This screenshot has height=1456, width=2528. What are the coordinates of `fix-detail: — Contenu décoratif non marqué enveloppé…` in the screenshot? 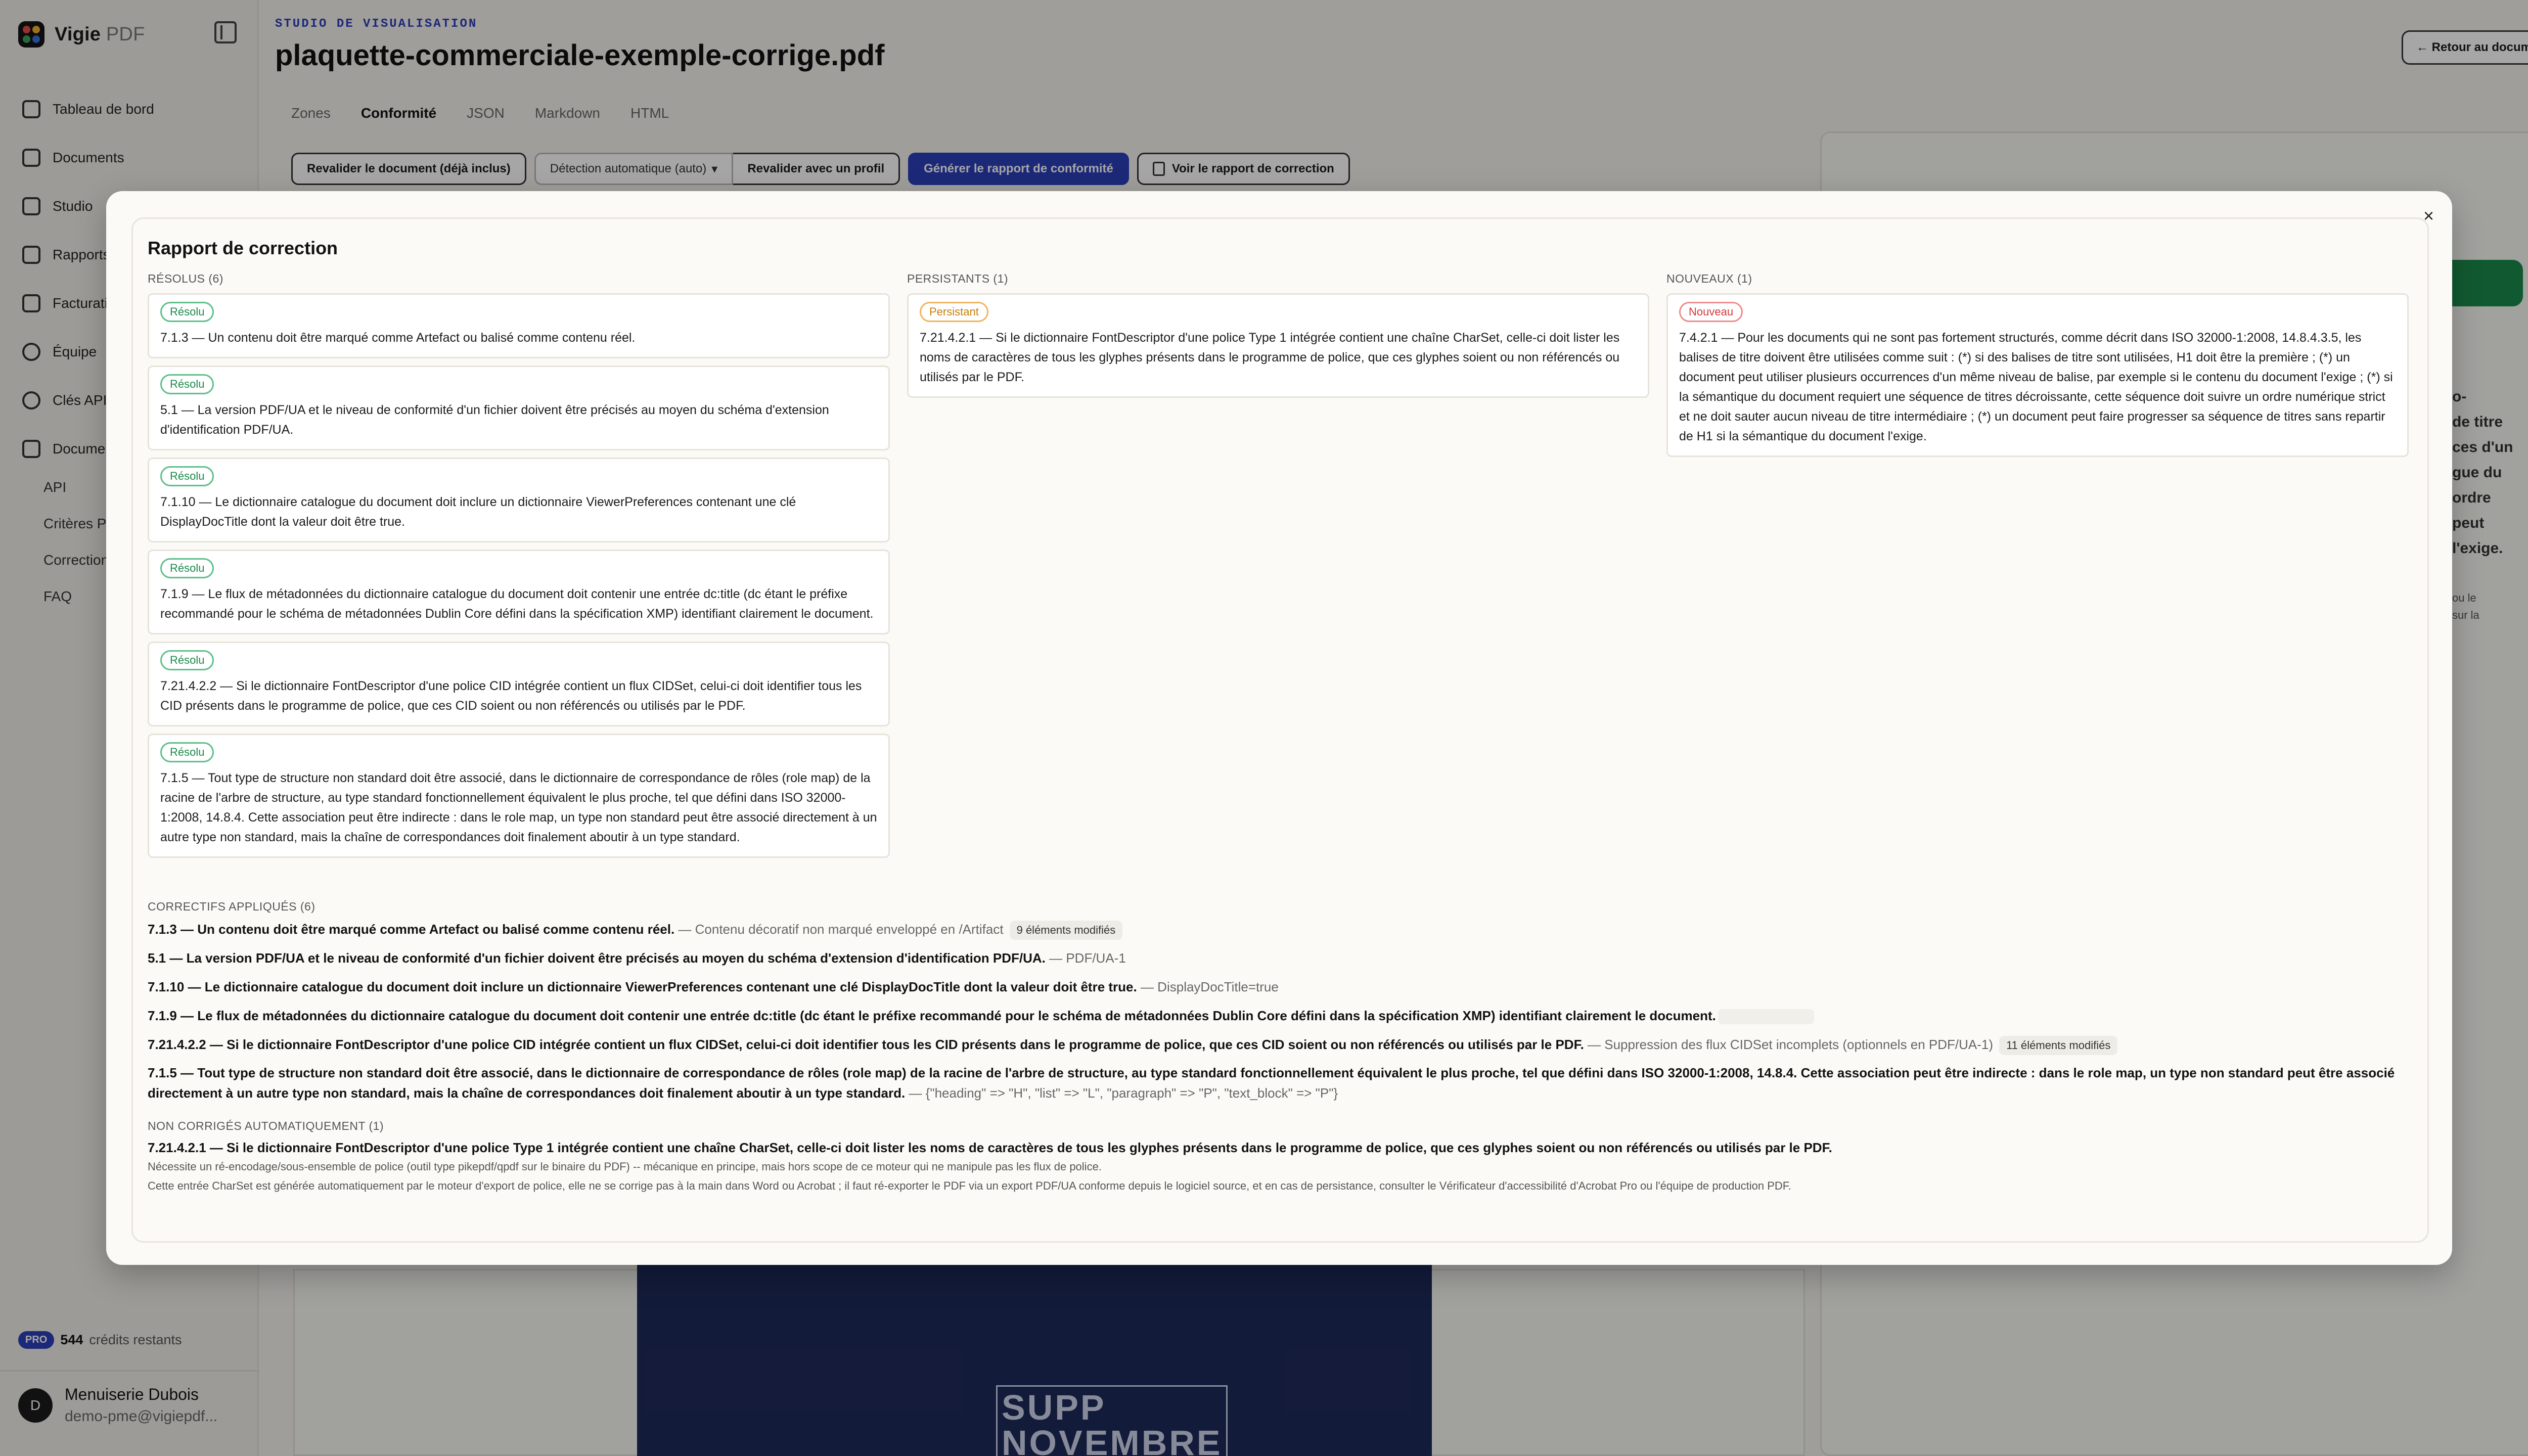 It's located at (839, 929).